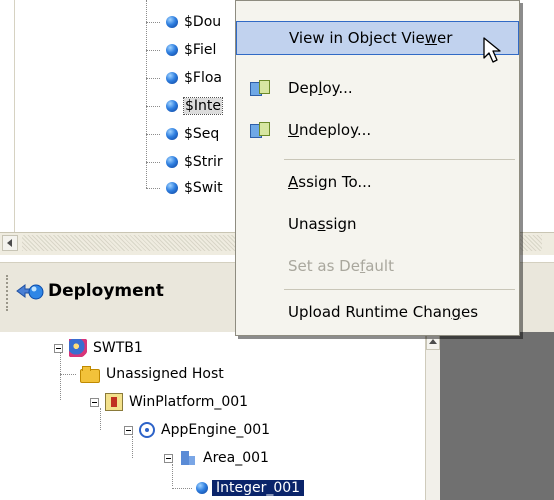 This screenshot has height=500, width=554. I want to click on tree-item-label: SWTB1, so click(118, 348).